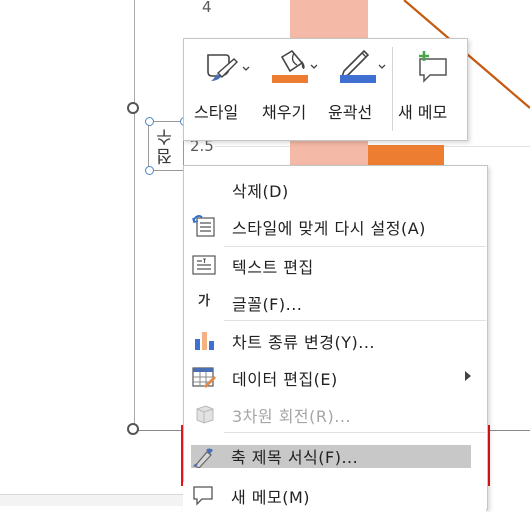 The image size is (530, 512). I want to click on fill-color-bar, so click(290, 79).